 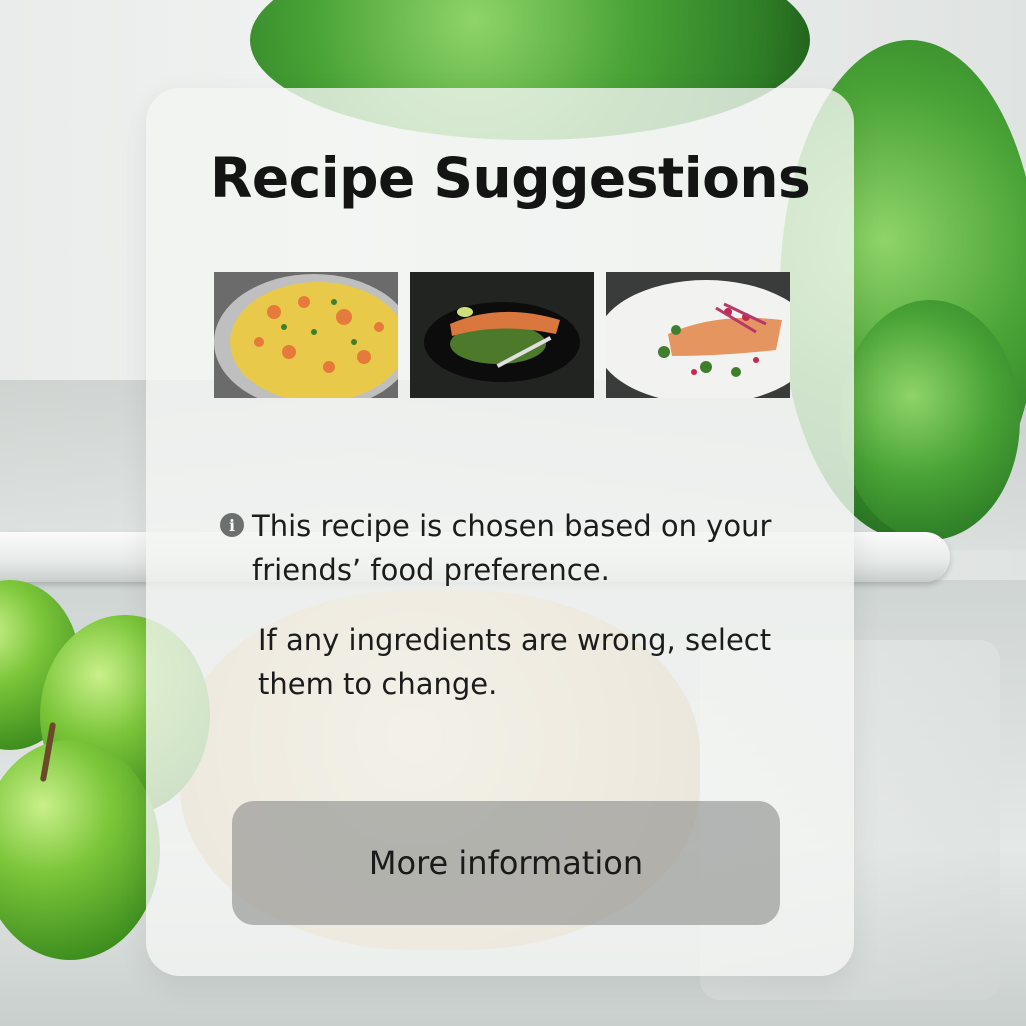 What do you see at coordinates (232, 525) in the screenshot?
I see `info-icon: i` at bounding box center [232, 525].